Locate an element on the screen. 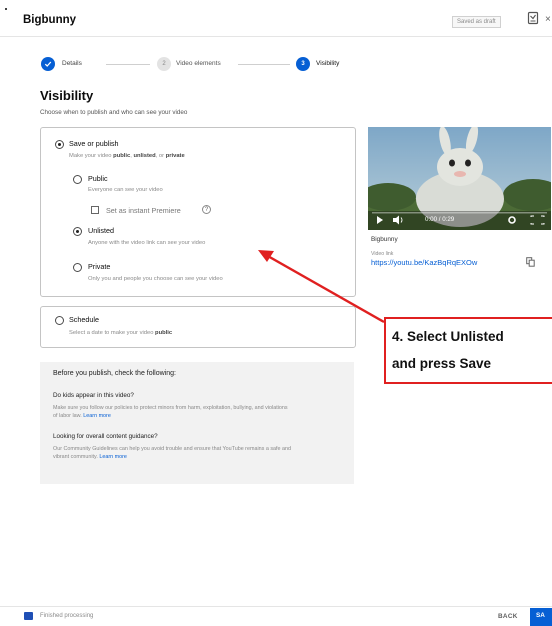  annotation-arrow is located at coordinates (321, 287).